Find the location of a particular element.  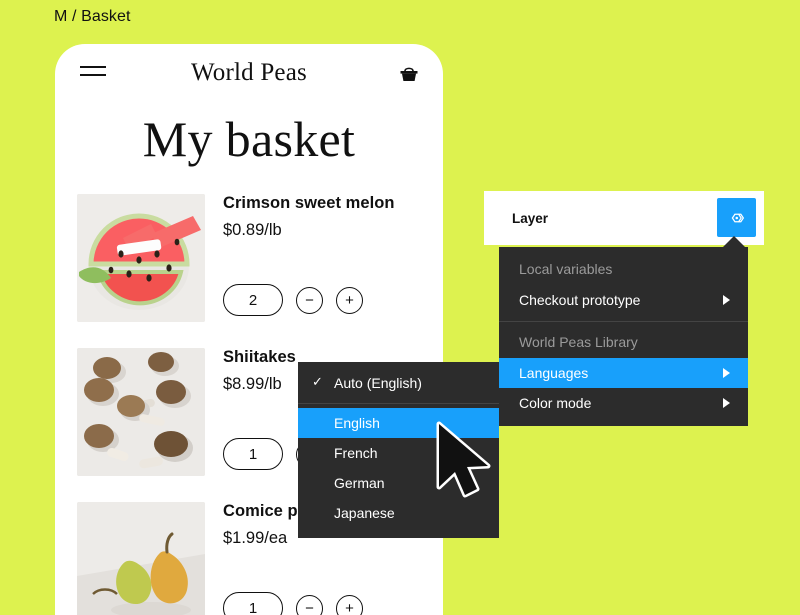

brand-title: World Peas is located at coordinates (249, 72).